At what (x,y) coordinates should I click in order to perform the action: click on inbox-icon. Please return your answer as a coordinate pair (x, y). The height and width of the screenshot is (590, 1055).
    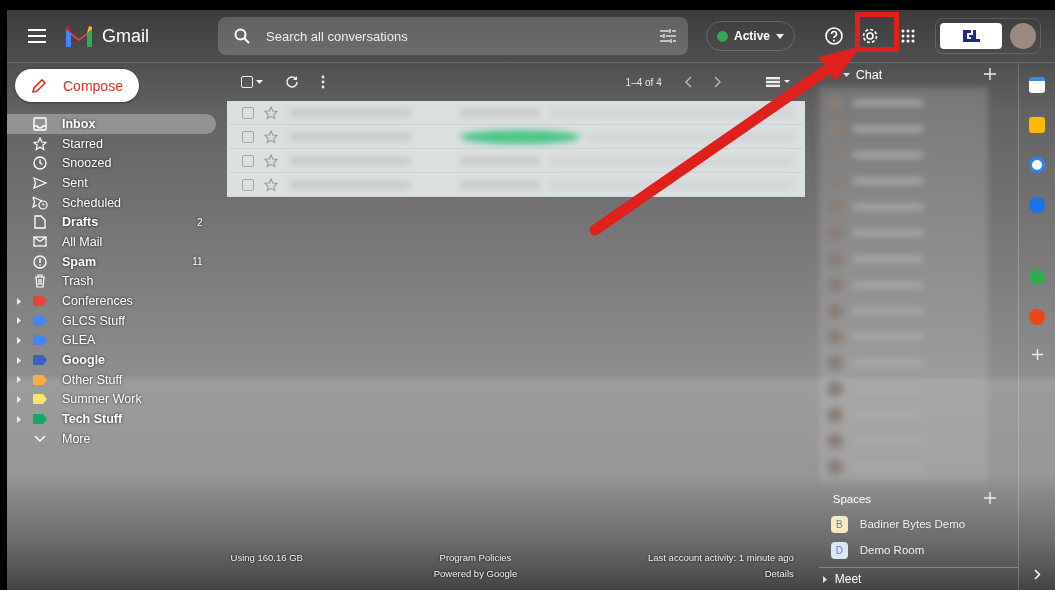
    Looking at the image, I should click on (40, 123).